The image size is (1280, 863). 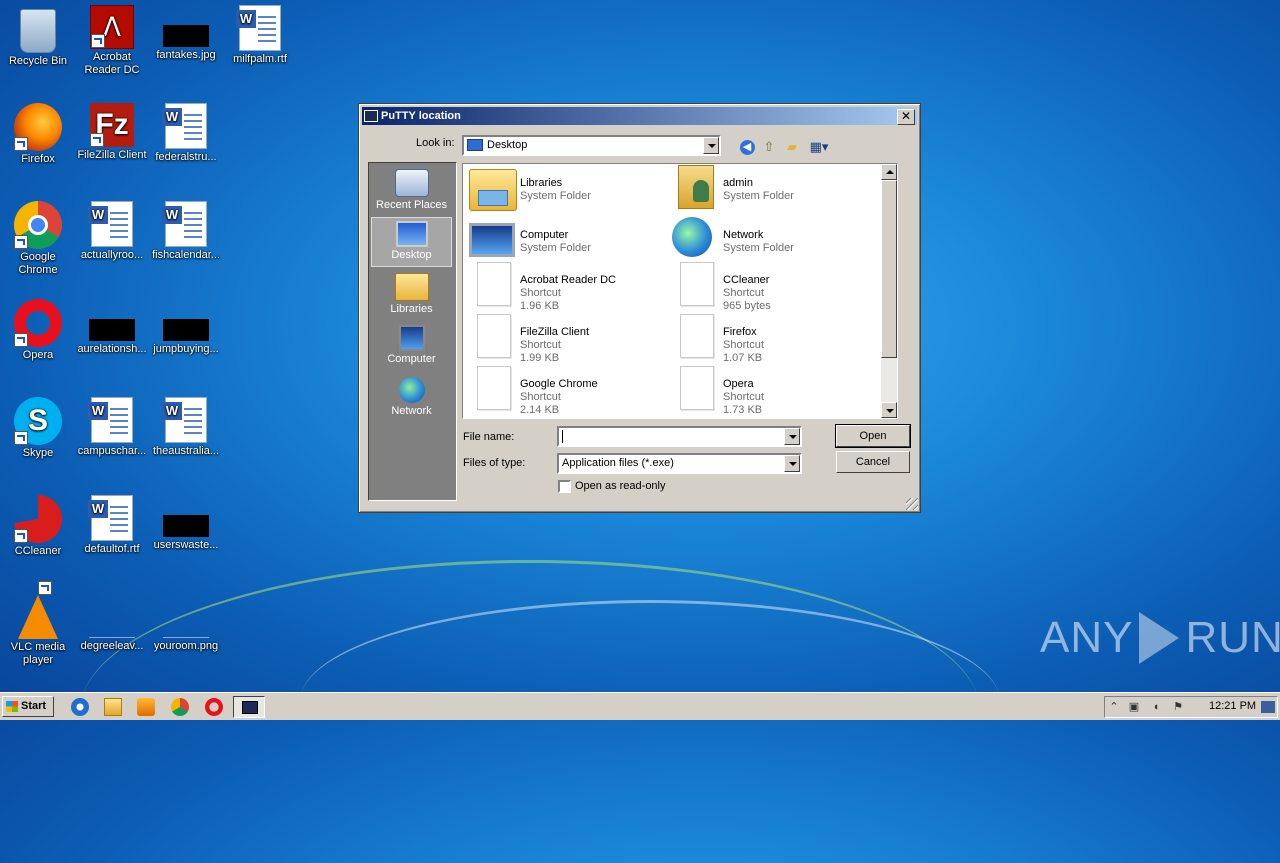 What do you see at coordinates (620, 486) in the screenshot?
I see `read-only-label: Open as read-only` at bounding box center [620, 486].